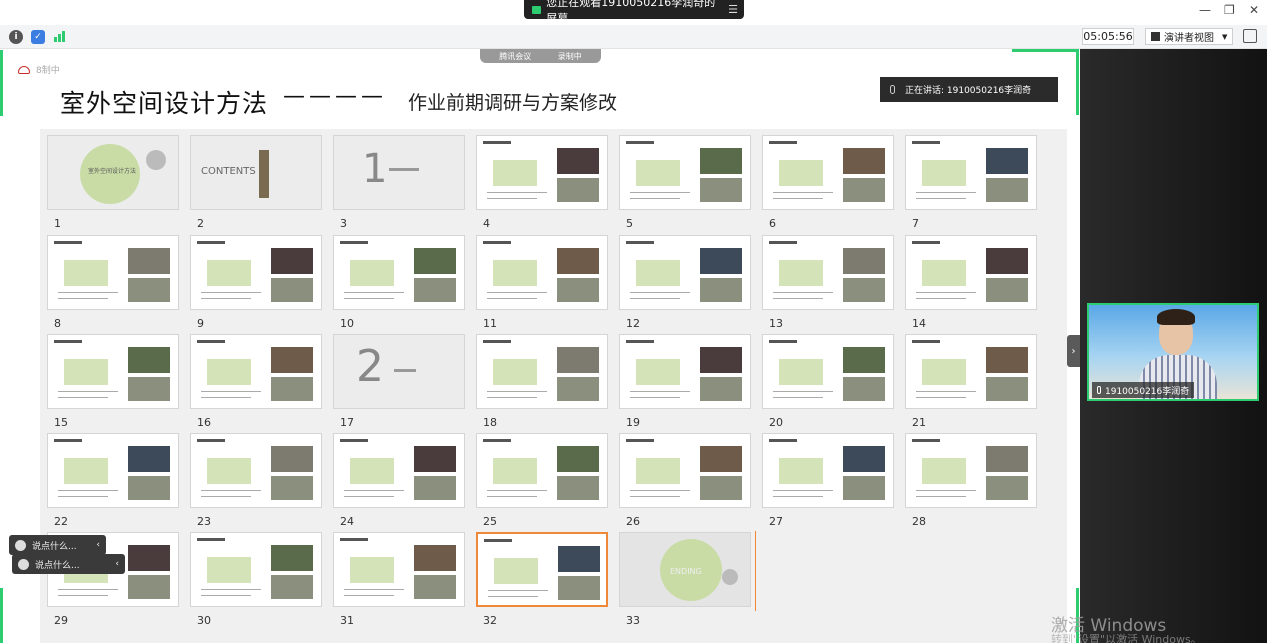  I want to click on participant-name: 1910050216李润奇, so click(1147, 391).